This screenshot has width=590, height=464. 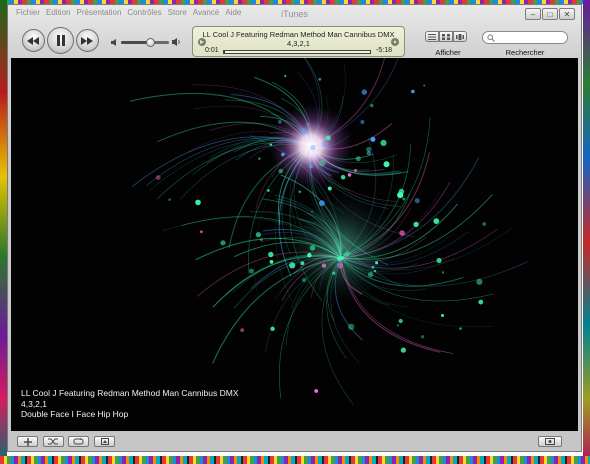 I want to click on plus-icon, so click(x=27, y=441).